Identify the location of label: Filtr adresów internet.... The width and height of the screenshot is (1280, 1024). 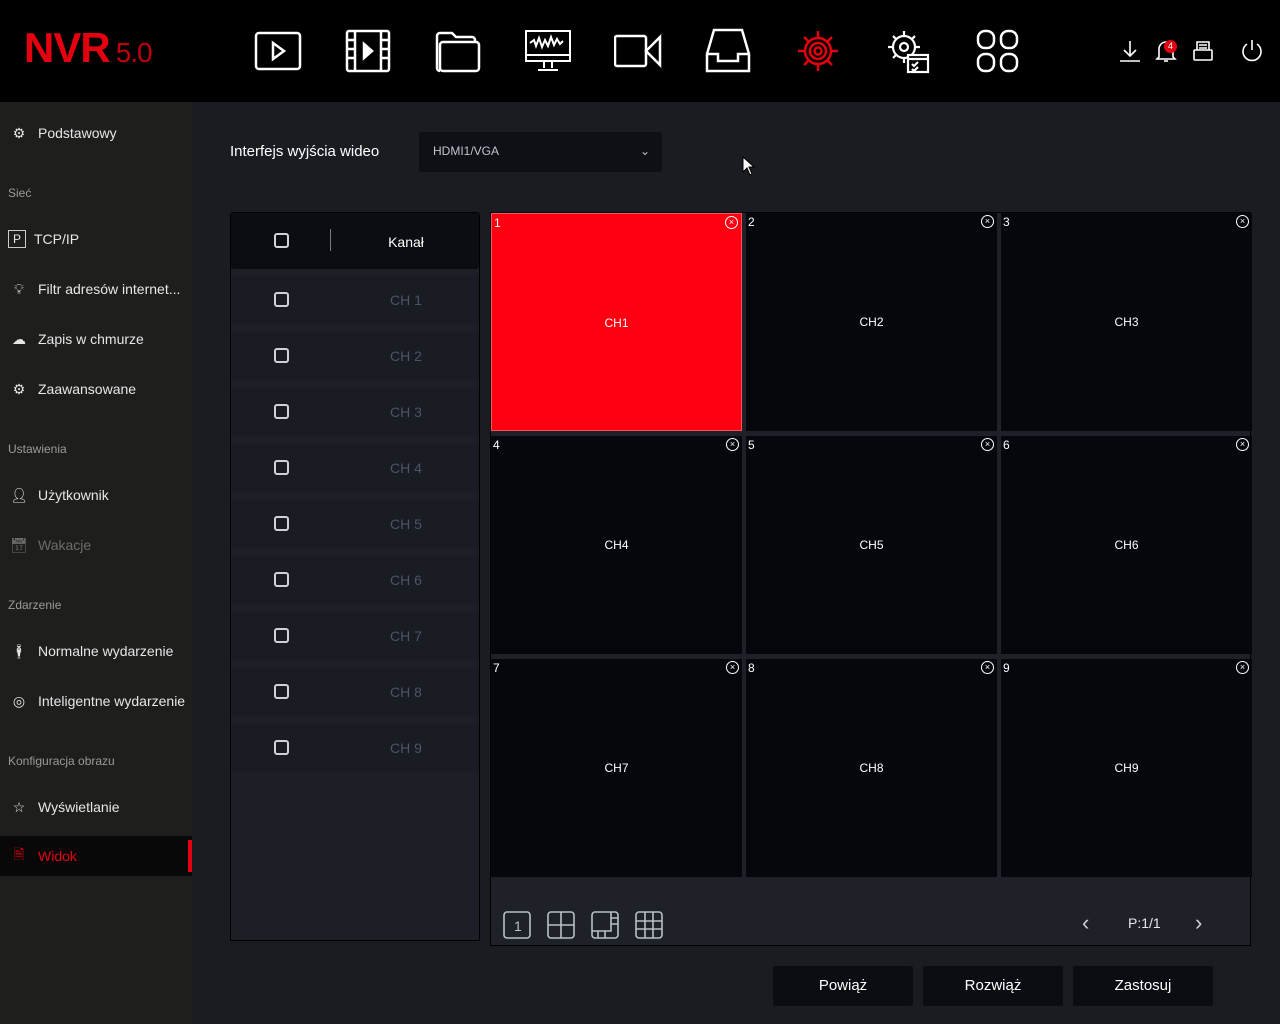
(109, 289).